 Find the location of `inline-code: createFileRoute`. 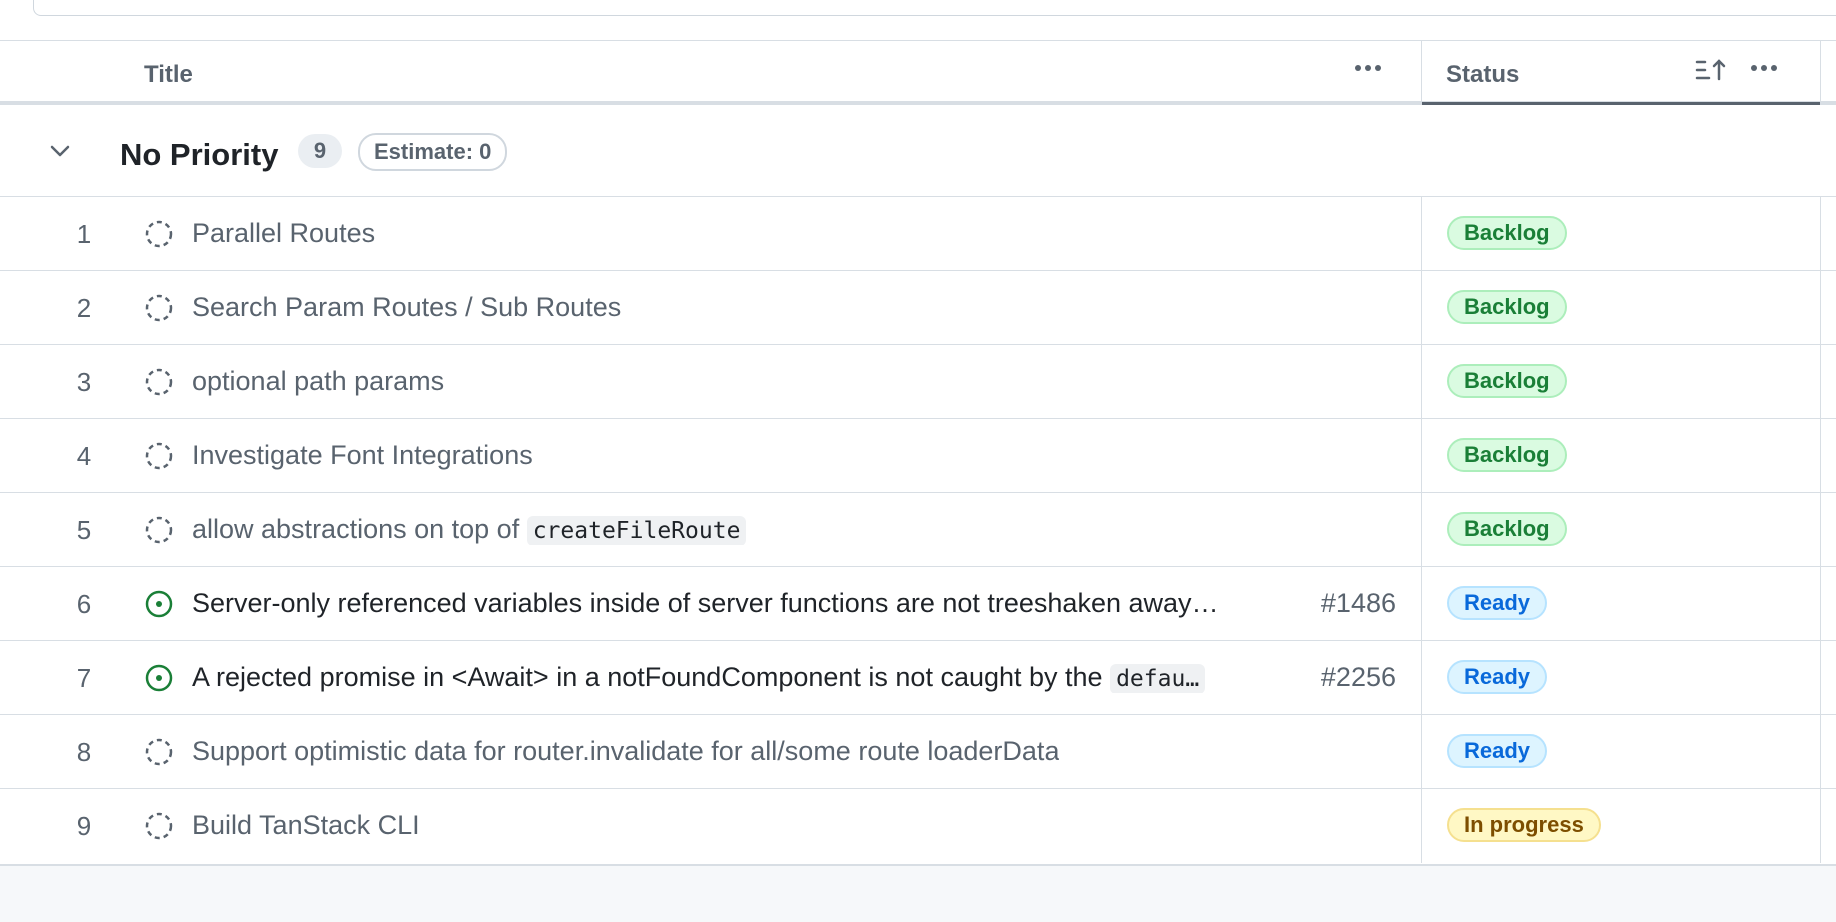

inline-code: createFileRoute is located at coordinates (636, 530).